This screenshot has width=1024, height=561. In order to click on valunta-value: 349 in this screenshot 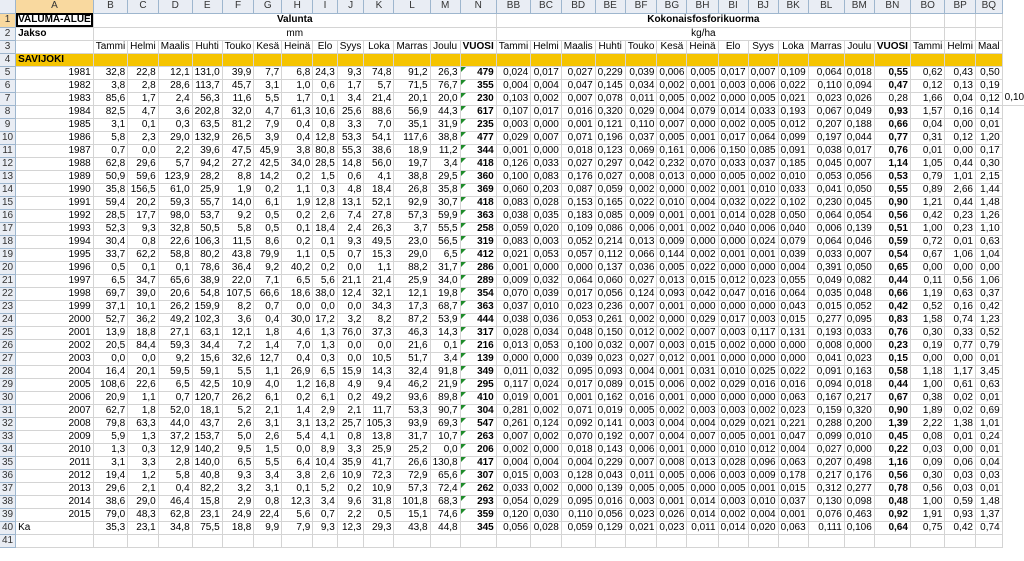, I will do `click(478, 372)`.